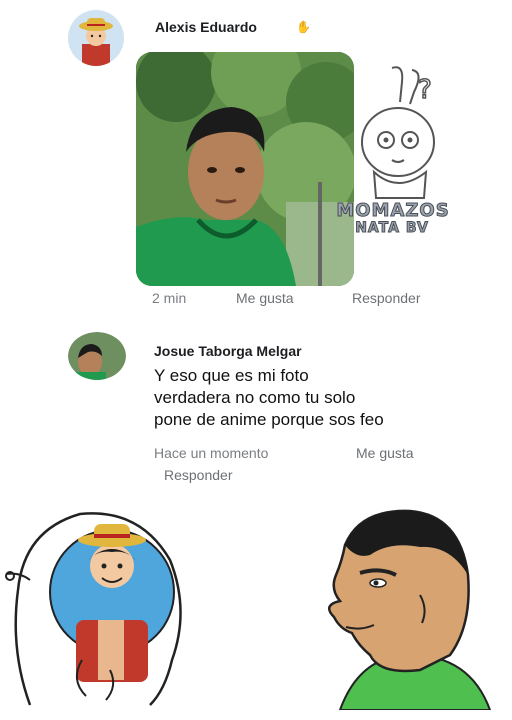 The image size is (512, 720). I want to click on luffy-avatar-icon, so click(96, 38).